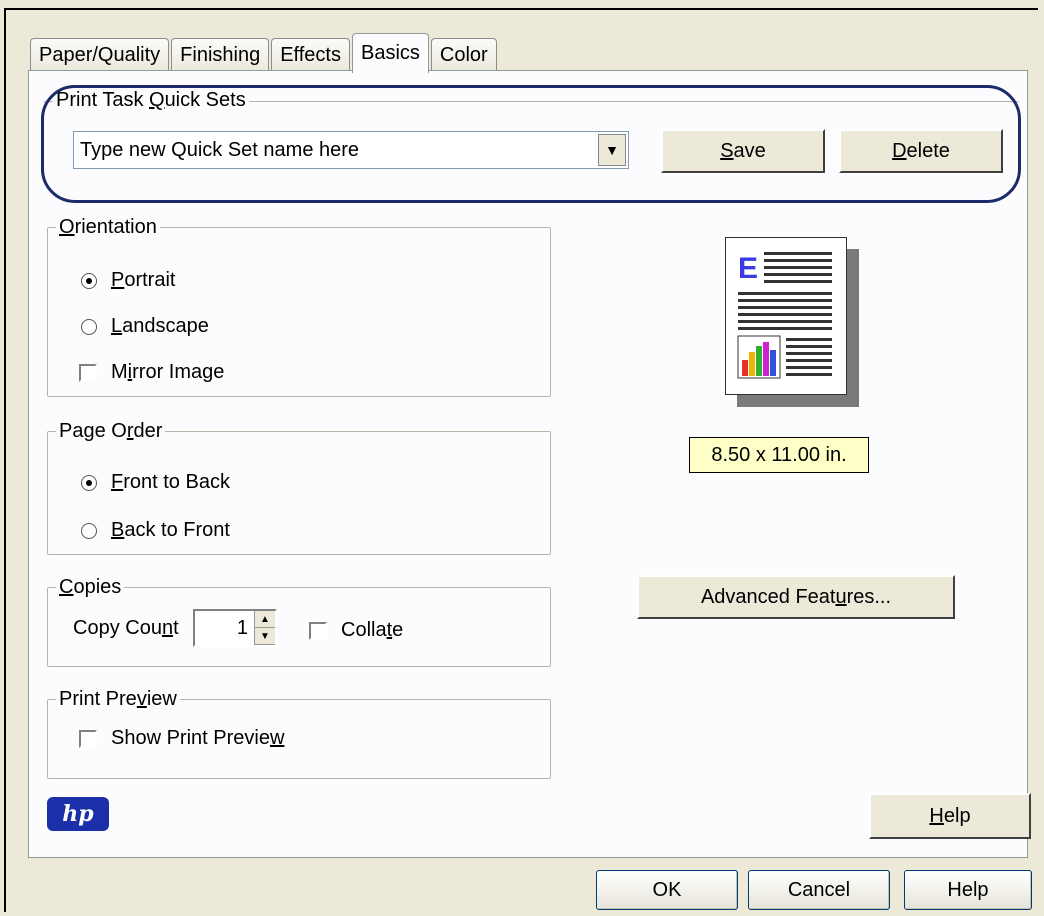 The width and height of the screenshot is (1044, 916). I want to click on landscape-option: Landscape, so click(145, 326).